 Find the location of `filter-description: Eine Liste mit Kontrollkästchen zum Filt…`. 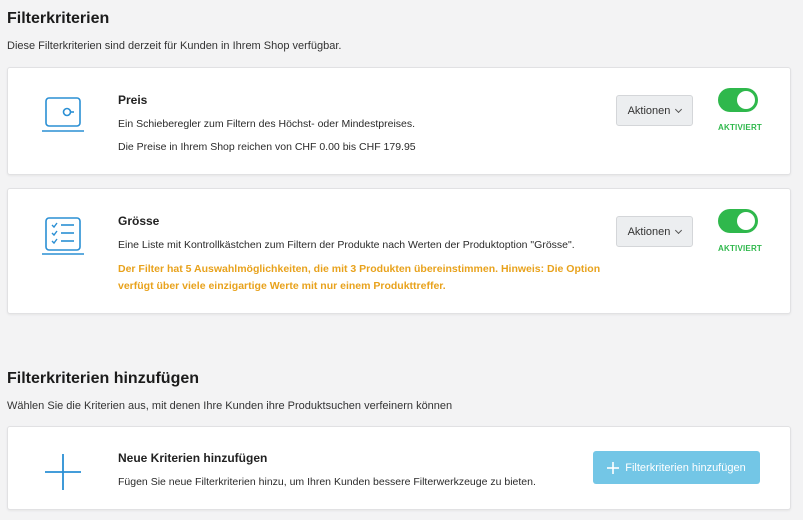

filter-description: Eine Liste mit Kontrollkästchen zum Filt… is located at coordinates (346, 245).